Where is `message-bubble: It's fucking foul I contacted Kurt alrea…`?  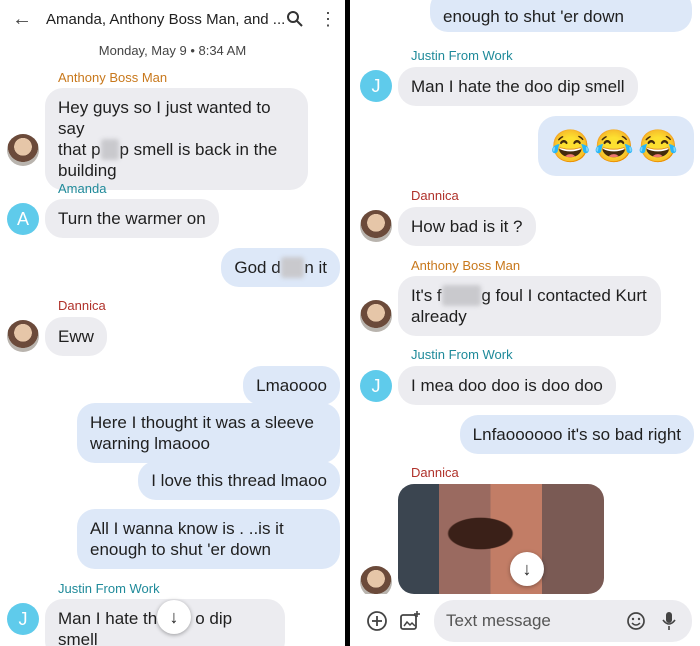
message-bubble: It's fucking foul I contacted Kurt alrea… is located at coordinates (529, 306).